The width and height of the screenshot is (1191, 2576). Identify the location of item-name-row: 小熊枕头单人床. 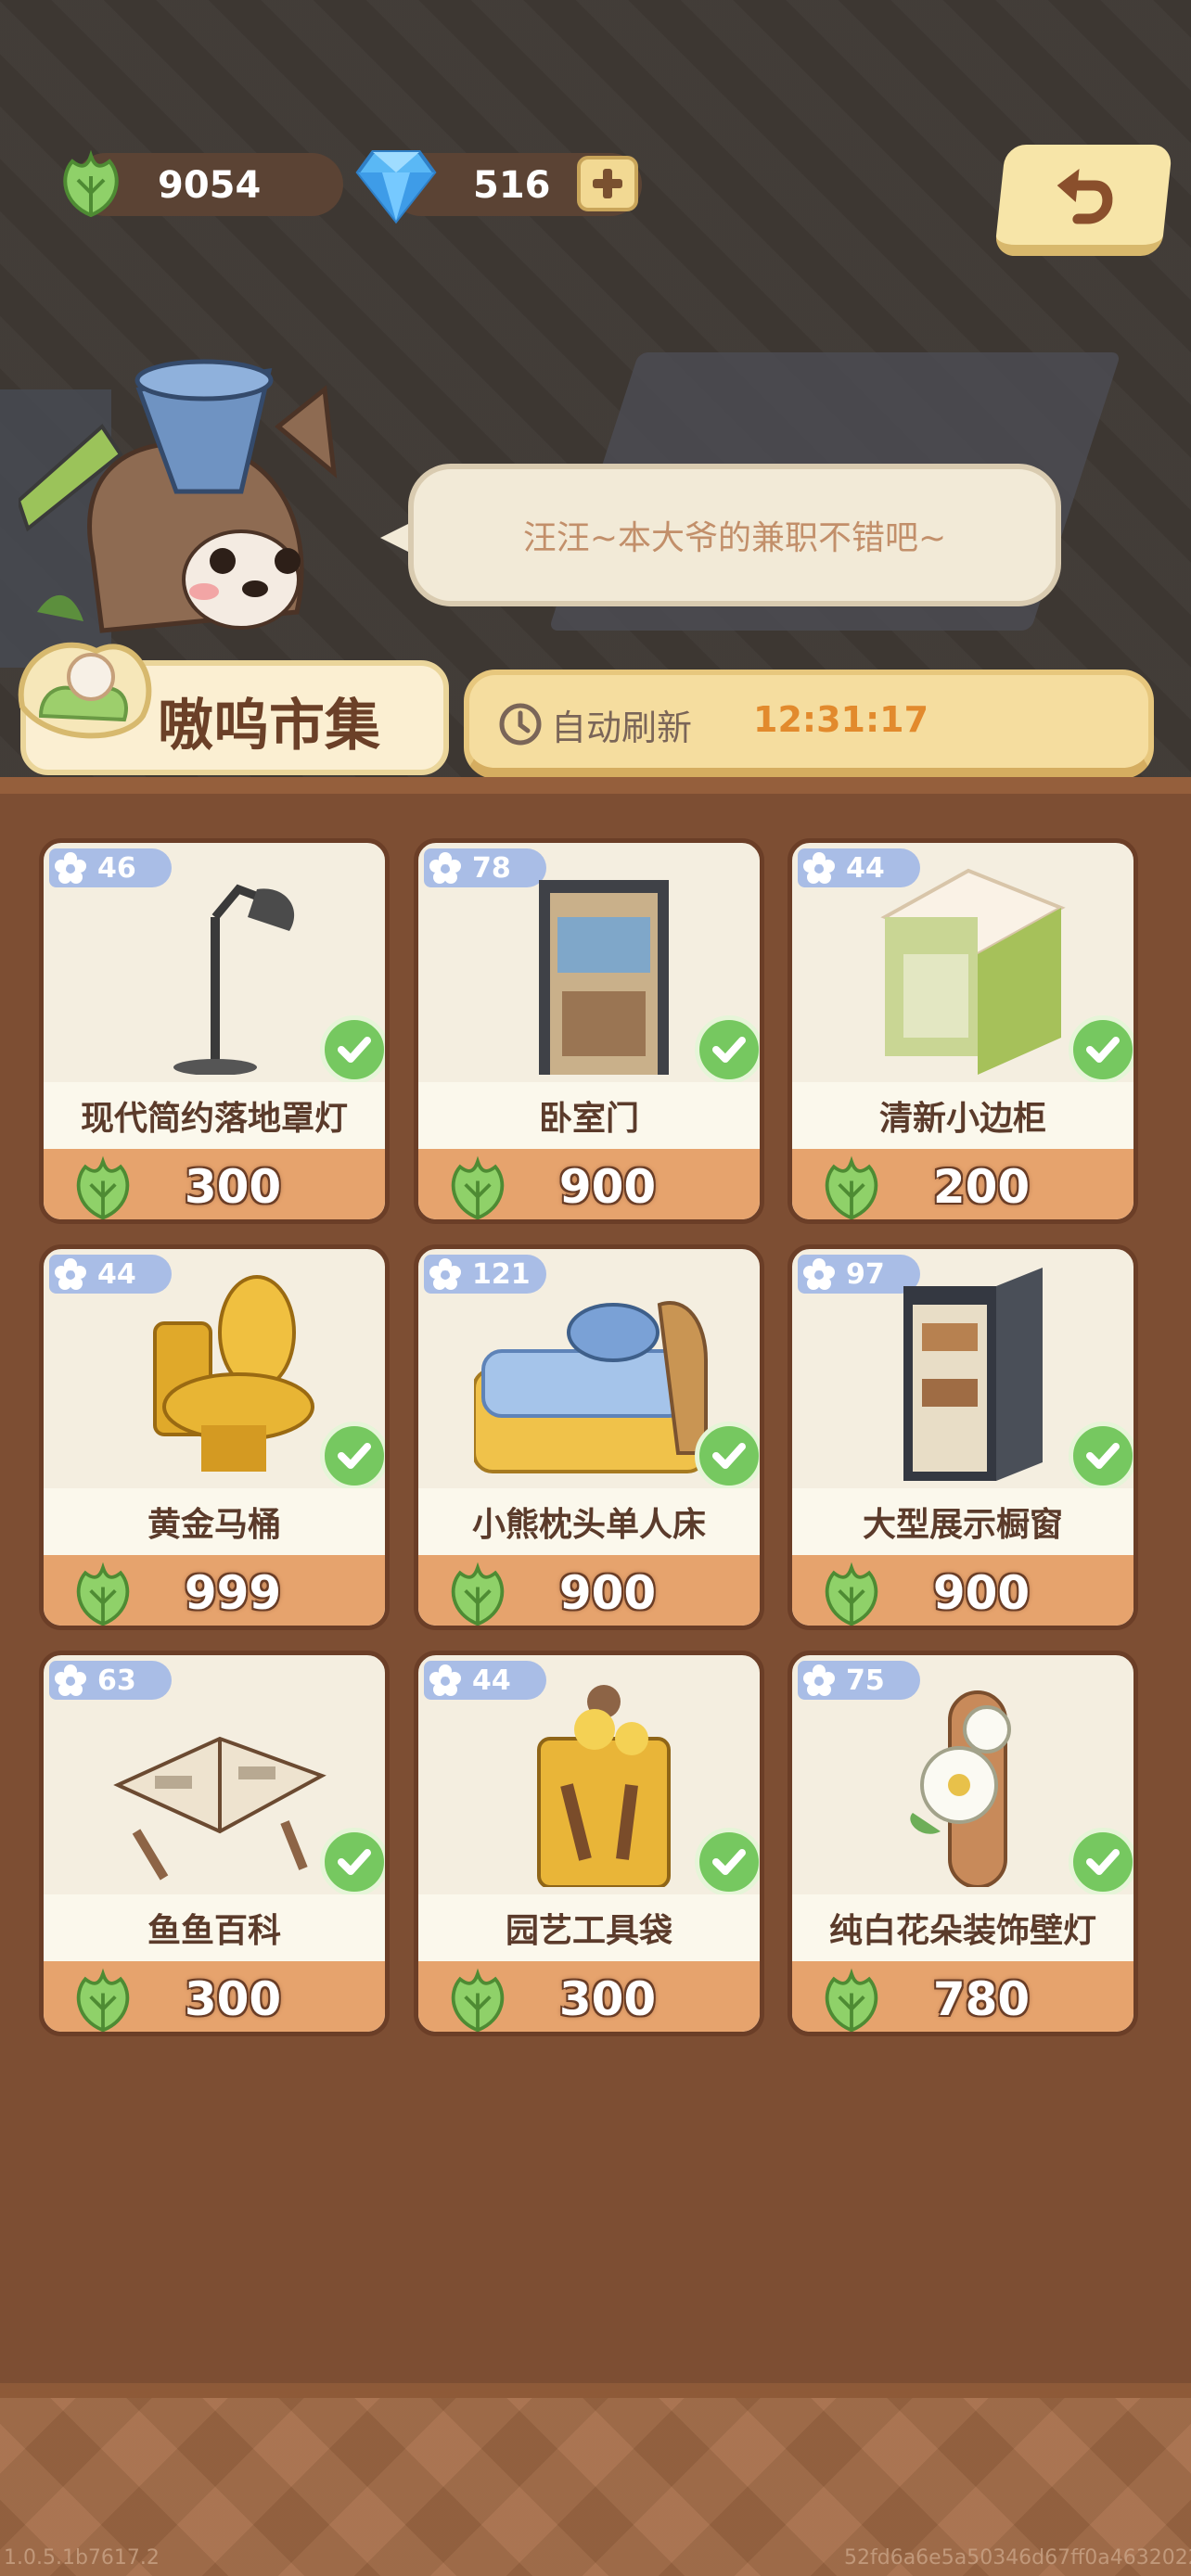
(589, 1521).